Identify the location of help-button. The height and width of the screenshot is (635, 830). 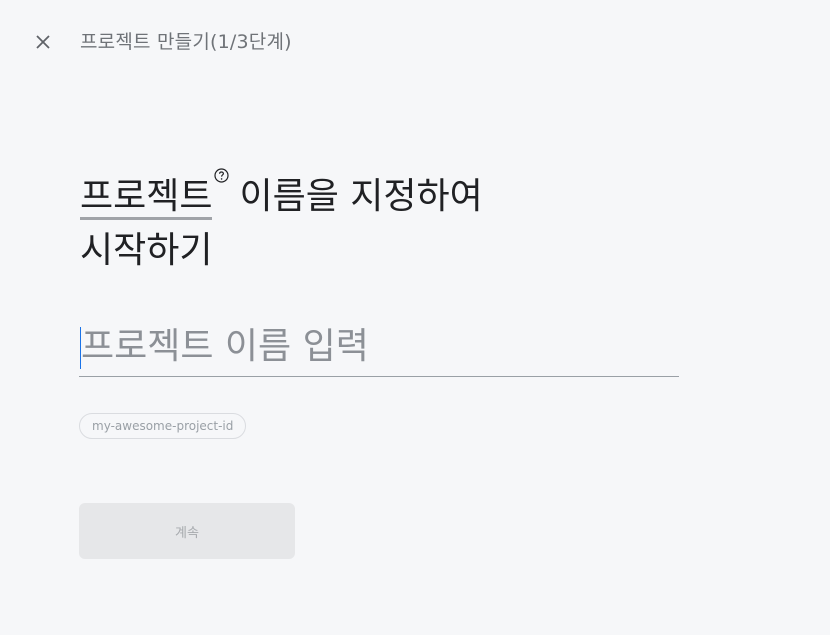
(222, 175).